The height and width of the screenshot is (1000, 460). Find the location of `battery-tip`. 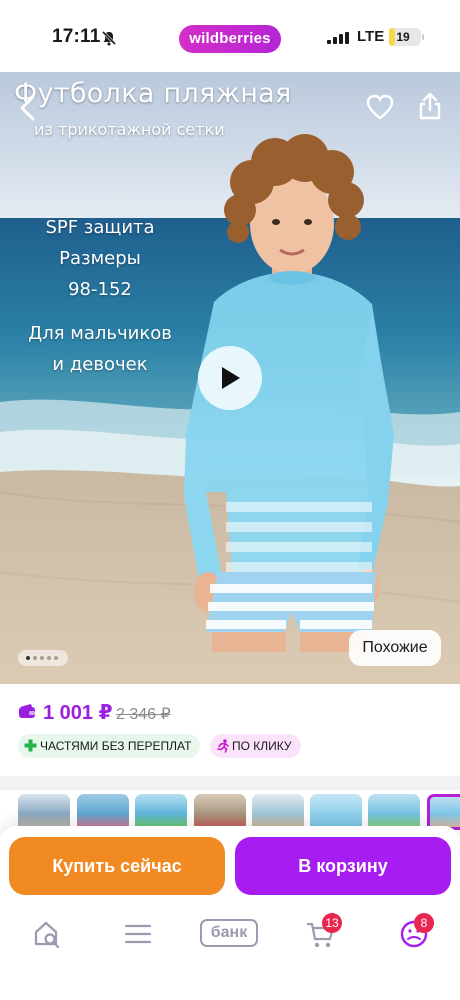

battery-tip is located at coordinates (423, 37).